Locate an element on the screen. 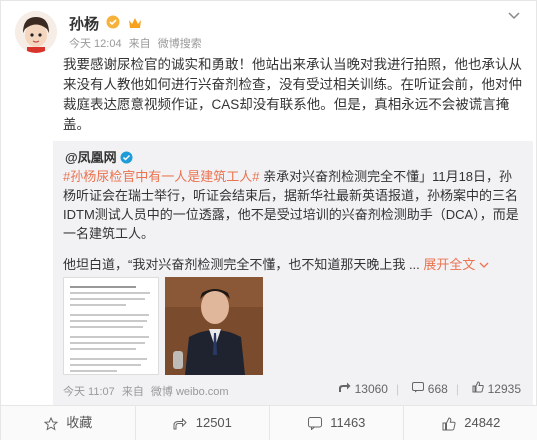 This screenshot has height=440, width=537. comment-button: 11463 is located at coordinates (336, 423).